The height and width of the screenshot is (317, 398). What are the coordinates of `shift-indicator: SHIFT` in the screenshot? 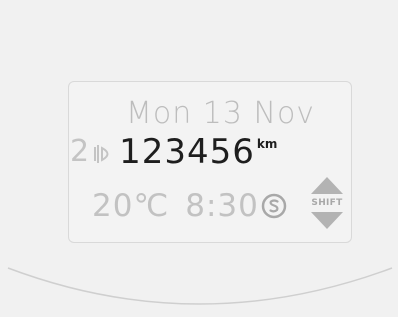 It's located at (327, 203).